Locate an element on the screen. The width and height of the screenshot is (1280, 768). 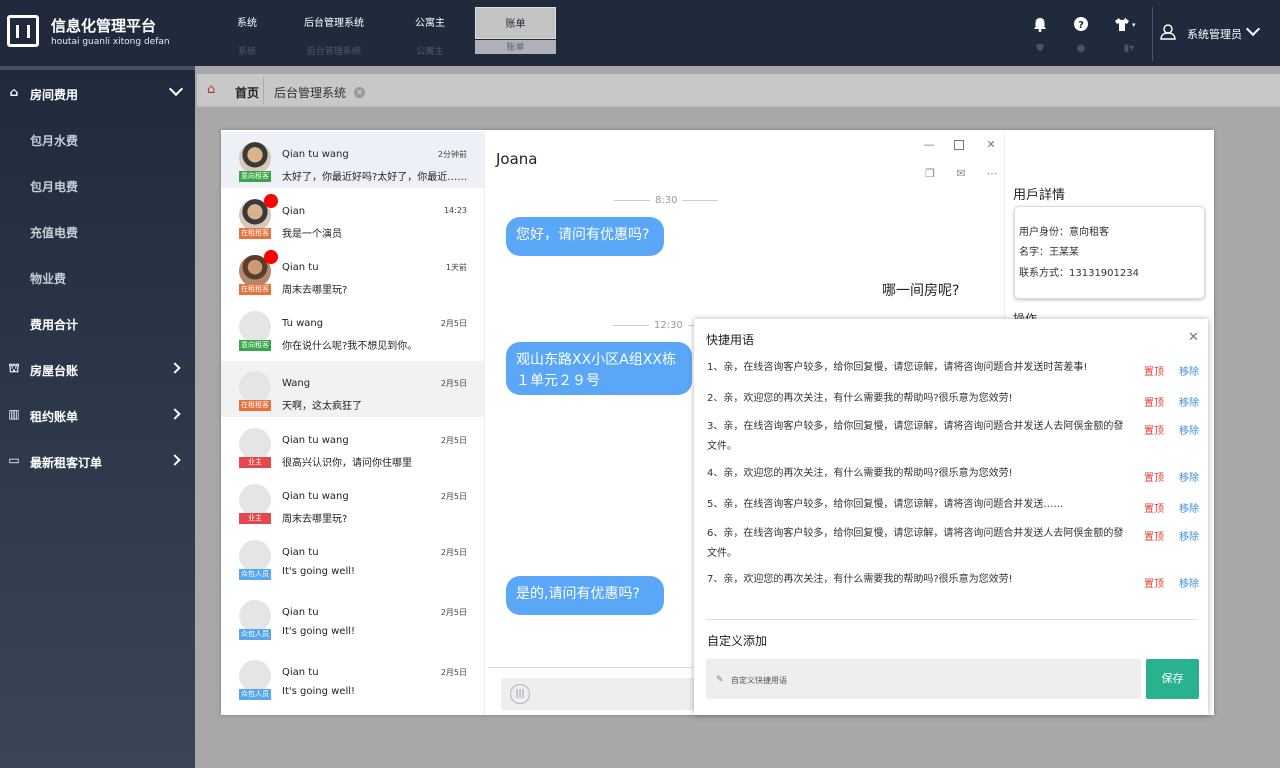
sidebar-item-water: 包月水费 is located at coordinates (54, 140).